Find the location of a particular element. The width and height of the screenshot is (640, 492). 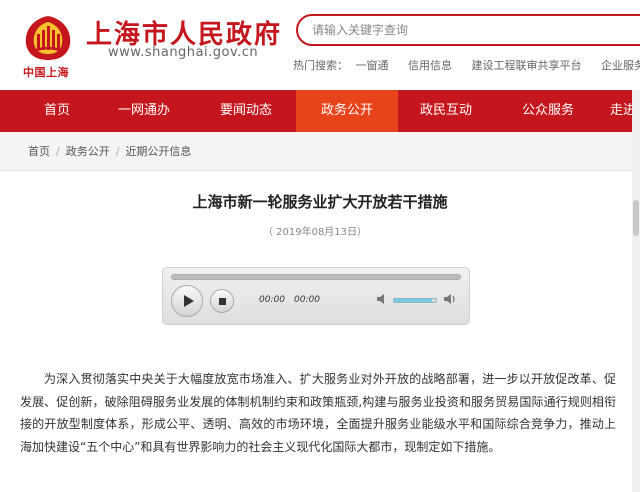

audio-player: 00:00 00:00 is located at coordinates (316, 296).